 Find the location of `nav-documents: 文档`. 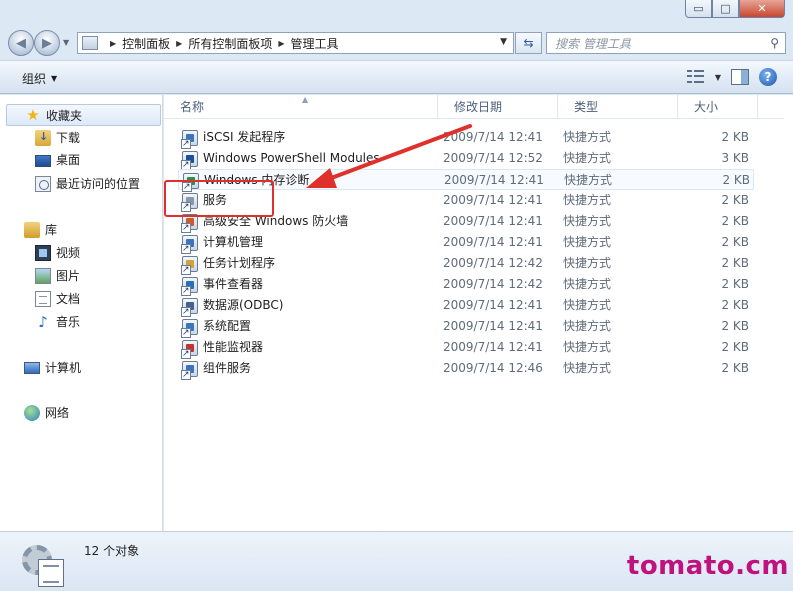

nav-documents: 文档 is located at coordinates (57, 298).